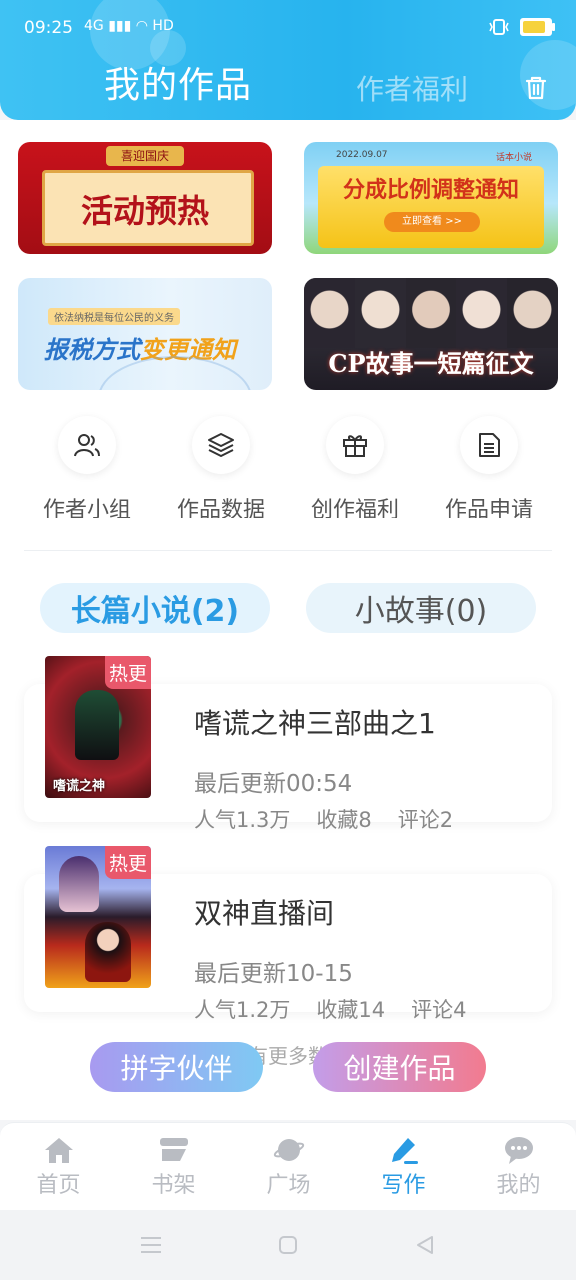 This screenshot has height=1280, width=576. Describe the element at coordinates (288, 1185) in the screenshot. I see `tab-label: 广场` at that location.